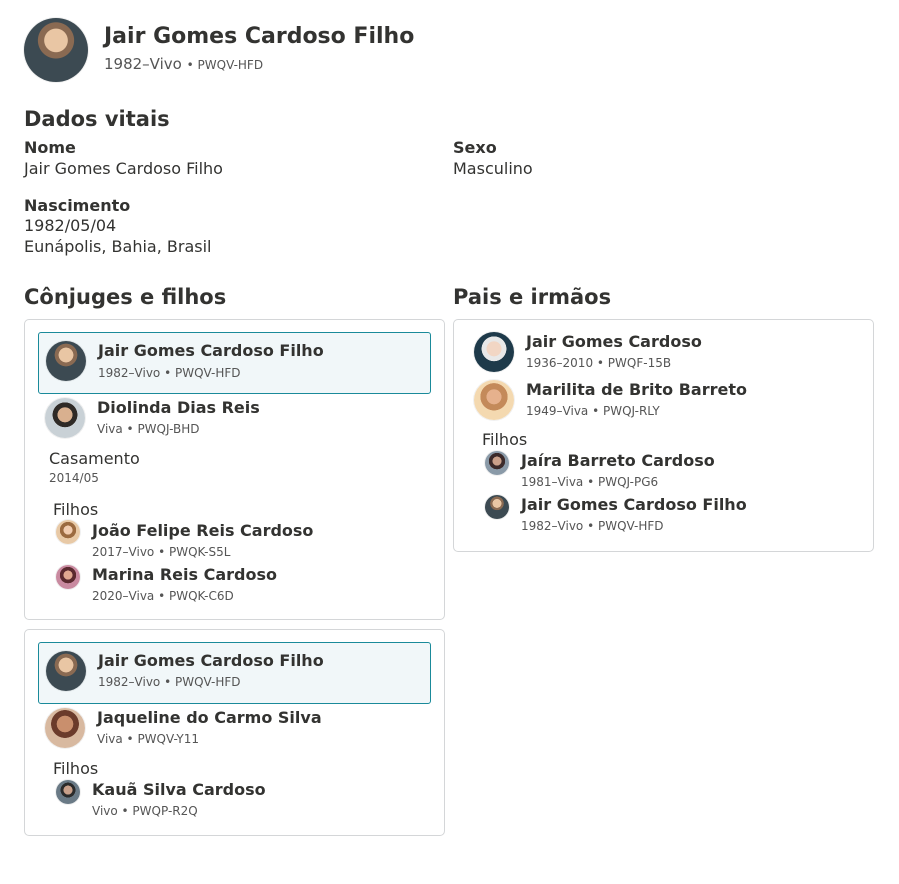 The width and height of the screenshot is (899, 884). Describe the element at coordinates (74, 478) in the screenshot. I see `marriage-date: 2014/05` at that location.